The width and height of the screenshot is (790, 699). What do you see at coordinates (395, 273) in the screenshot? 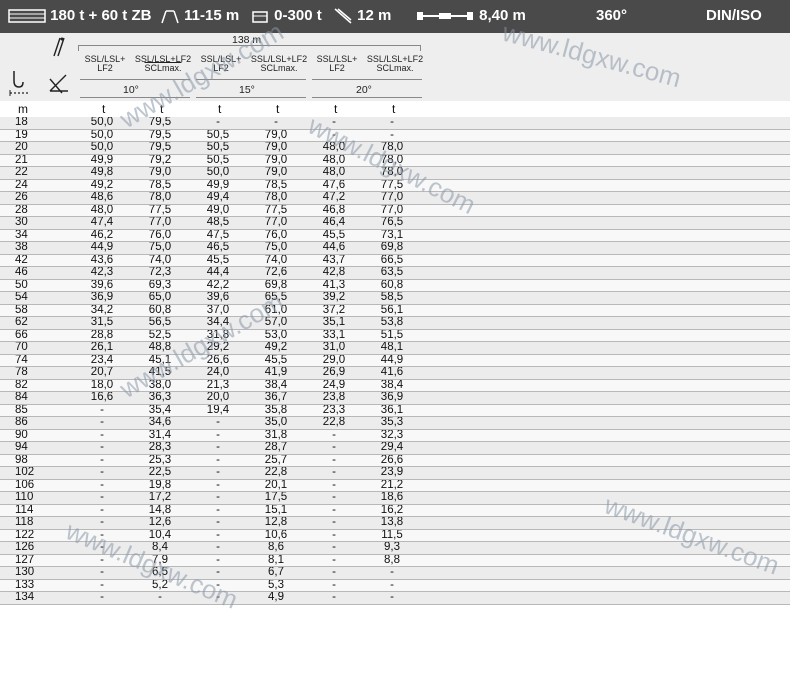
I see `table-row: 46 42,3 72,3 44,4 72,6 42,8 63,5` at bounding box center [395, 273].